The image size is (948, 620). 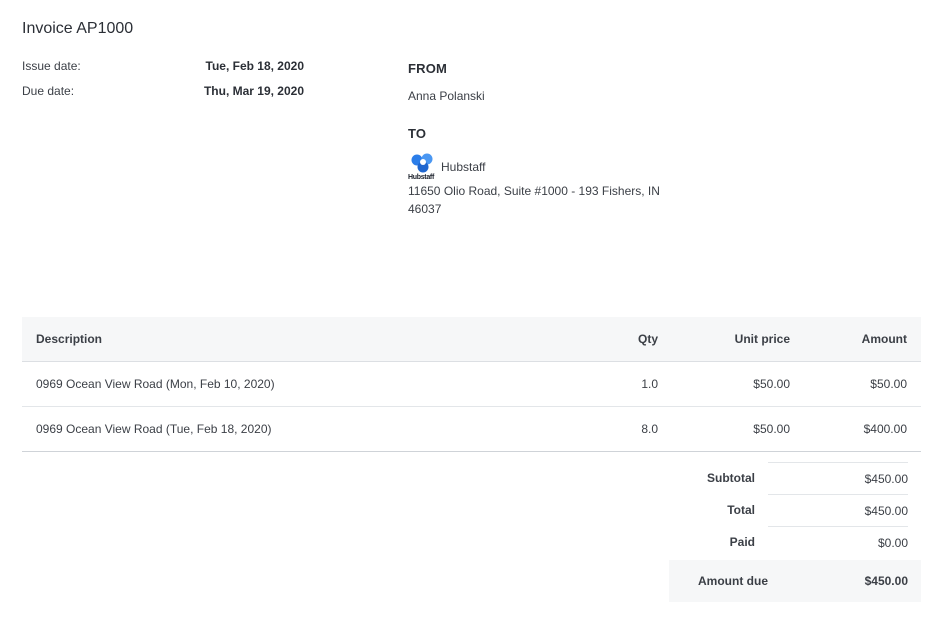 I want to click on total-value: $450.00, so click(x=838, y=510).